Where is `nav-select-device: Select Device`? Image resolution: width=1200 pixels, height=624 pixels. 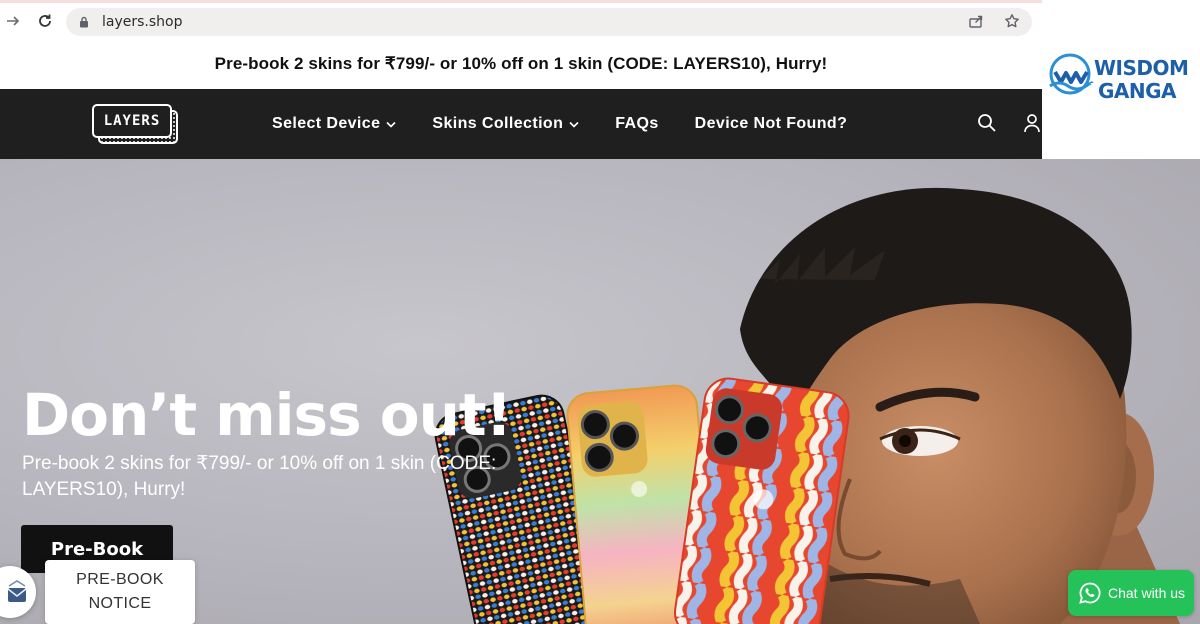 nav-select-device: Select Device is located at coordinates (334, 124).